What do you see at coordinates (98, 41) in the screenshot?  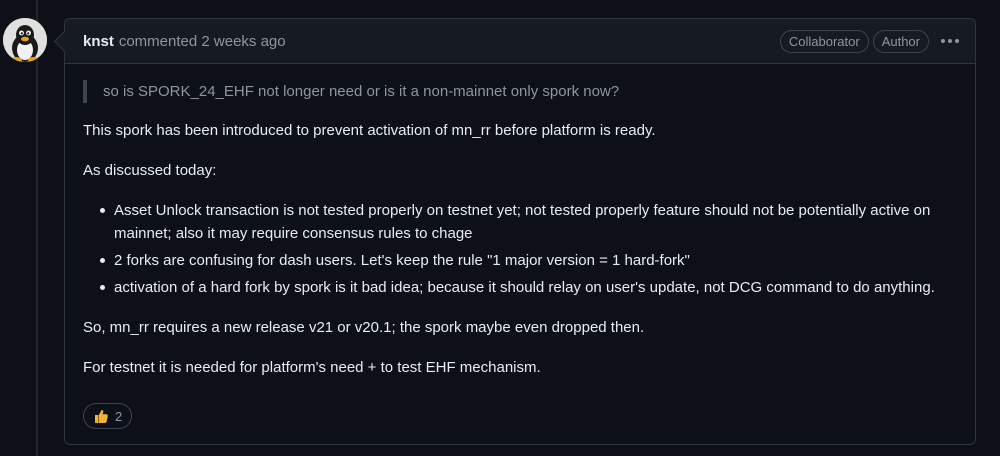 I see `comment-author: knst` at bounding box center [98, 41].